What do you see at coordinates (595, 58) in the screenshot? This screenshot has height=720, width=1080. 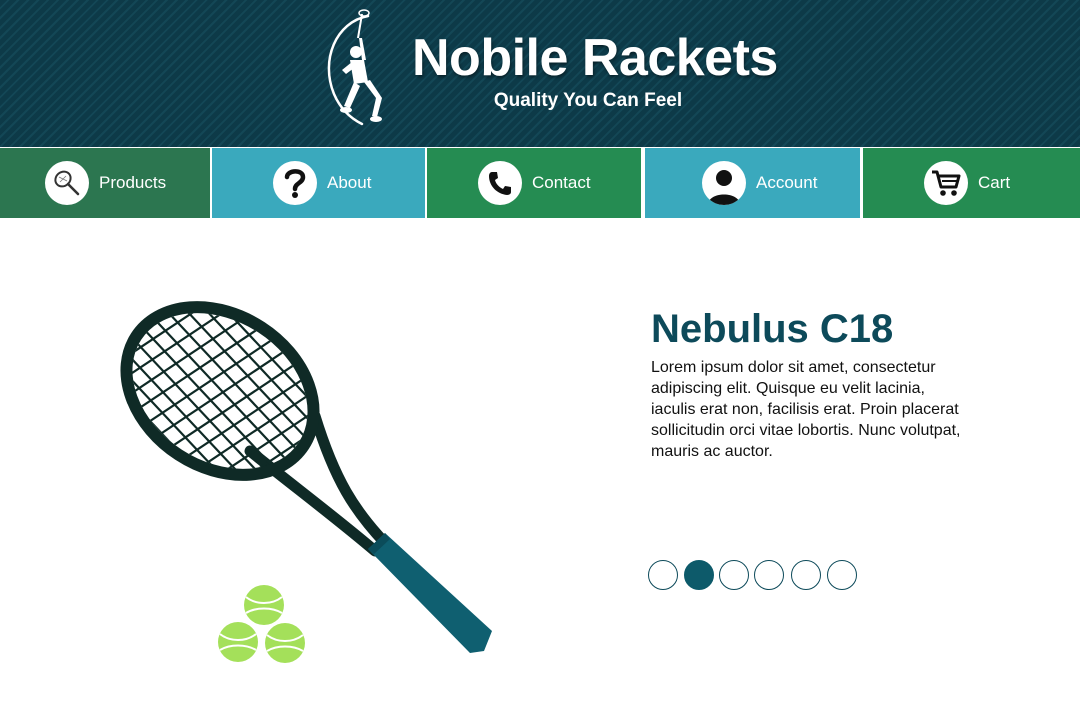 I see `site-title: Nobile Rackets` at bounding box center [595, 58].